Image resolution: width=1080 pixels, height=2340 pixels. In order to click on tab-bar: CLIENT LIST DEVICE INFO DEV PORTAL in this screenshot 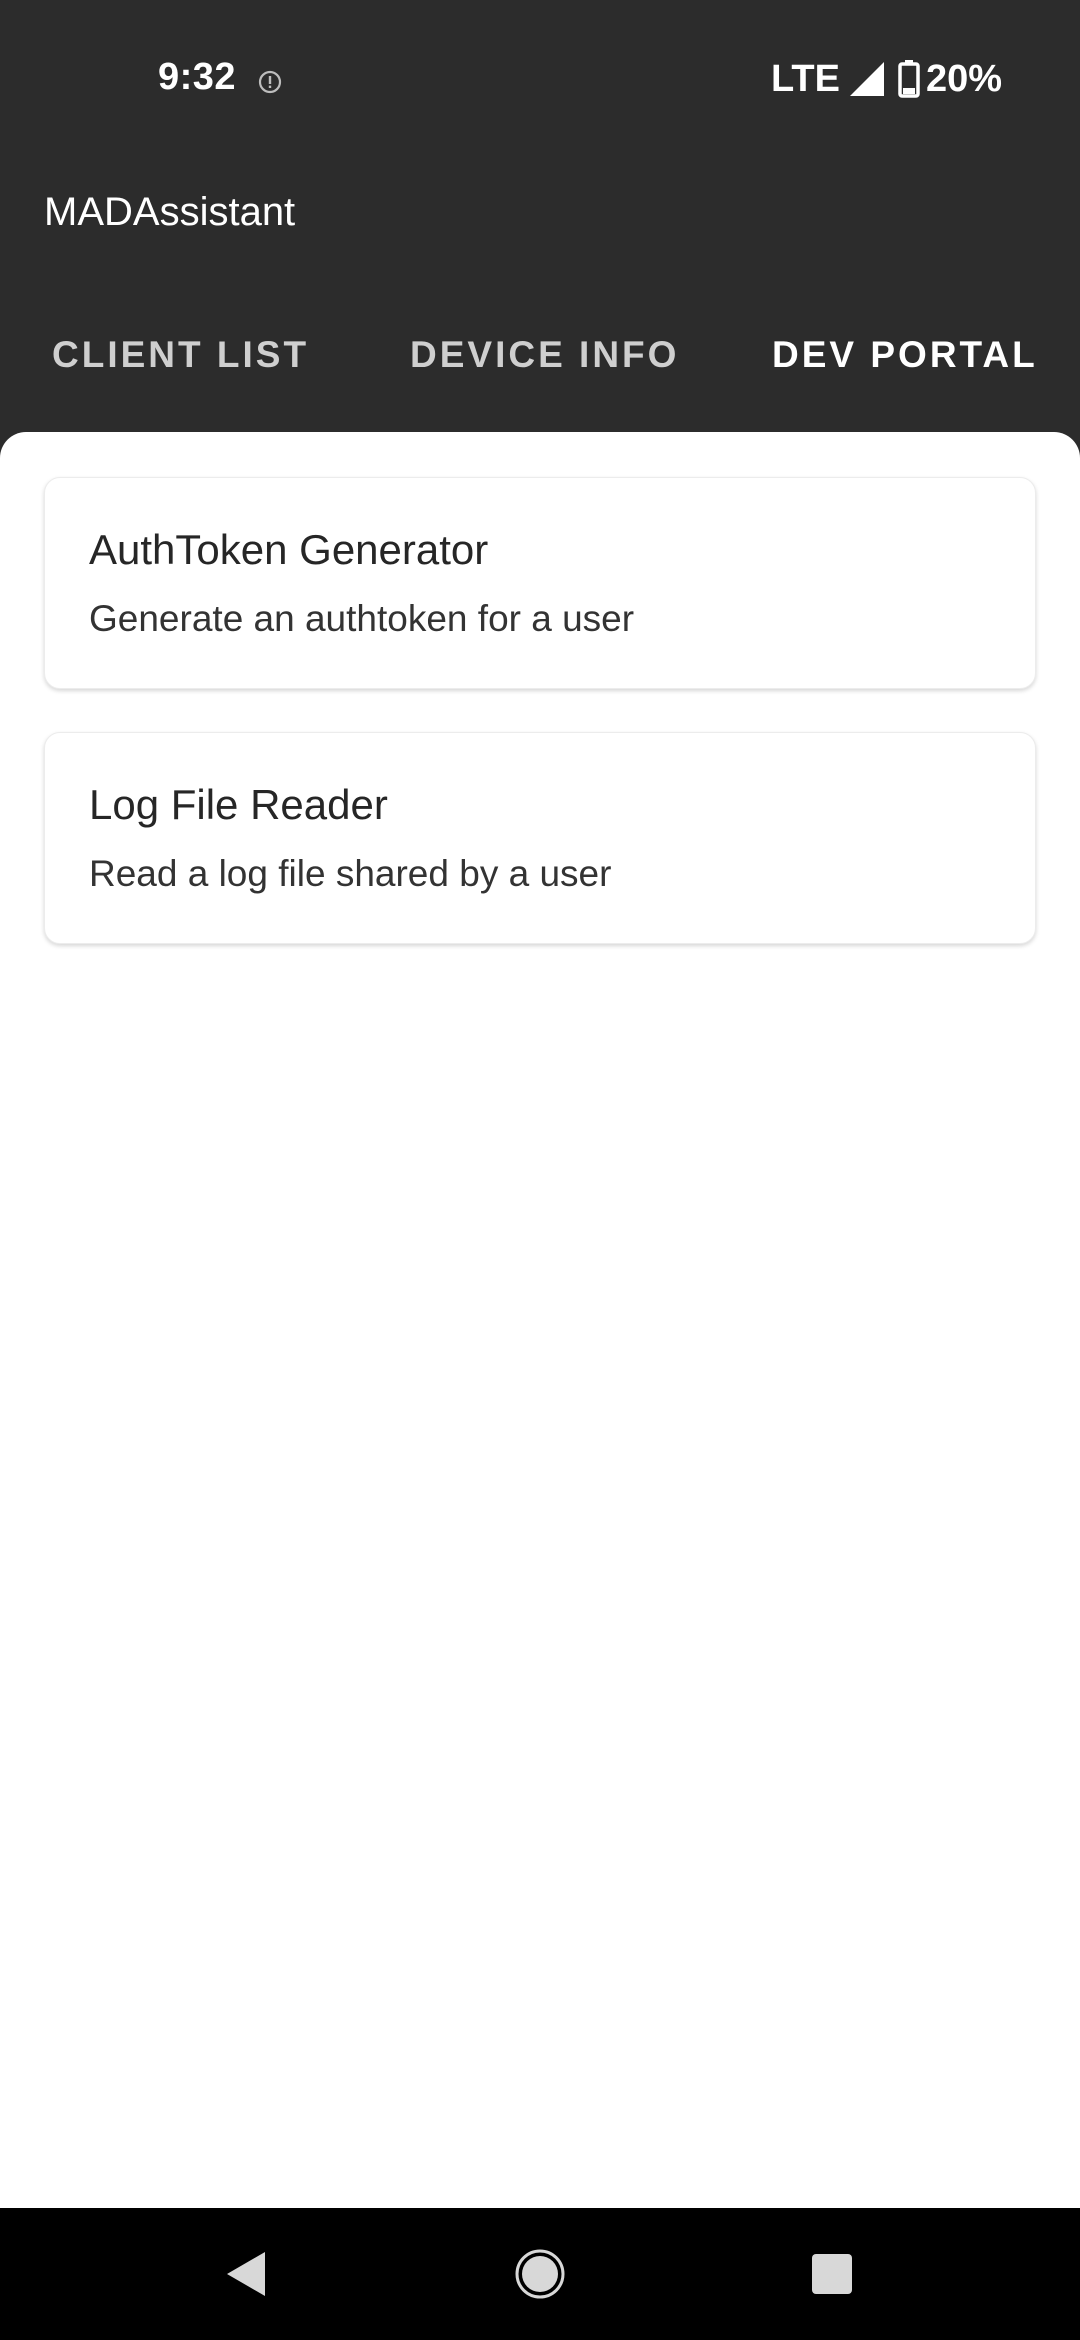, I will do `click(540, 375)`.